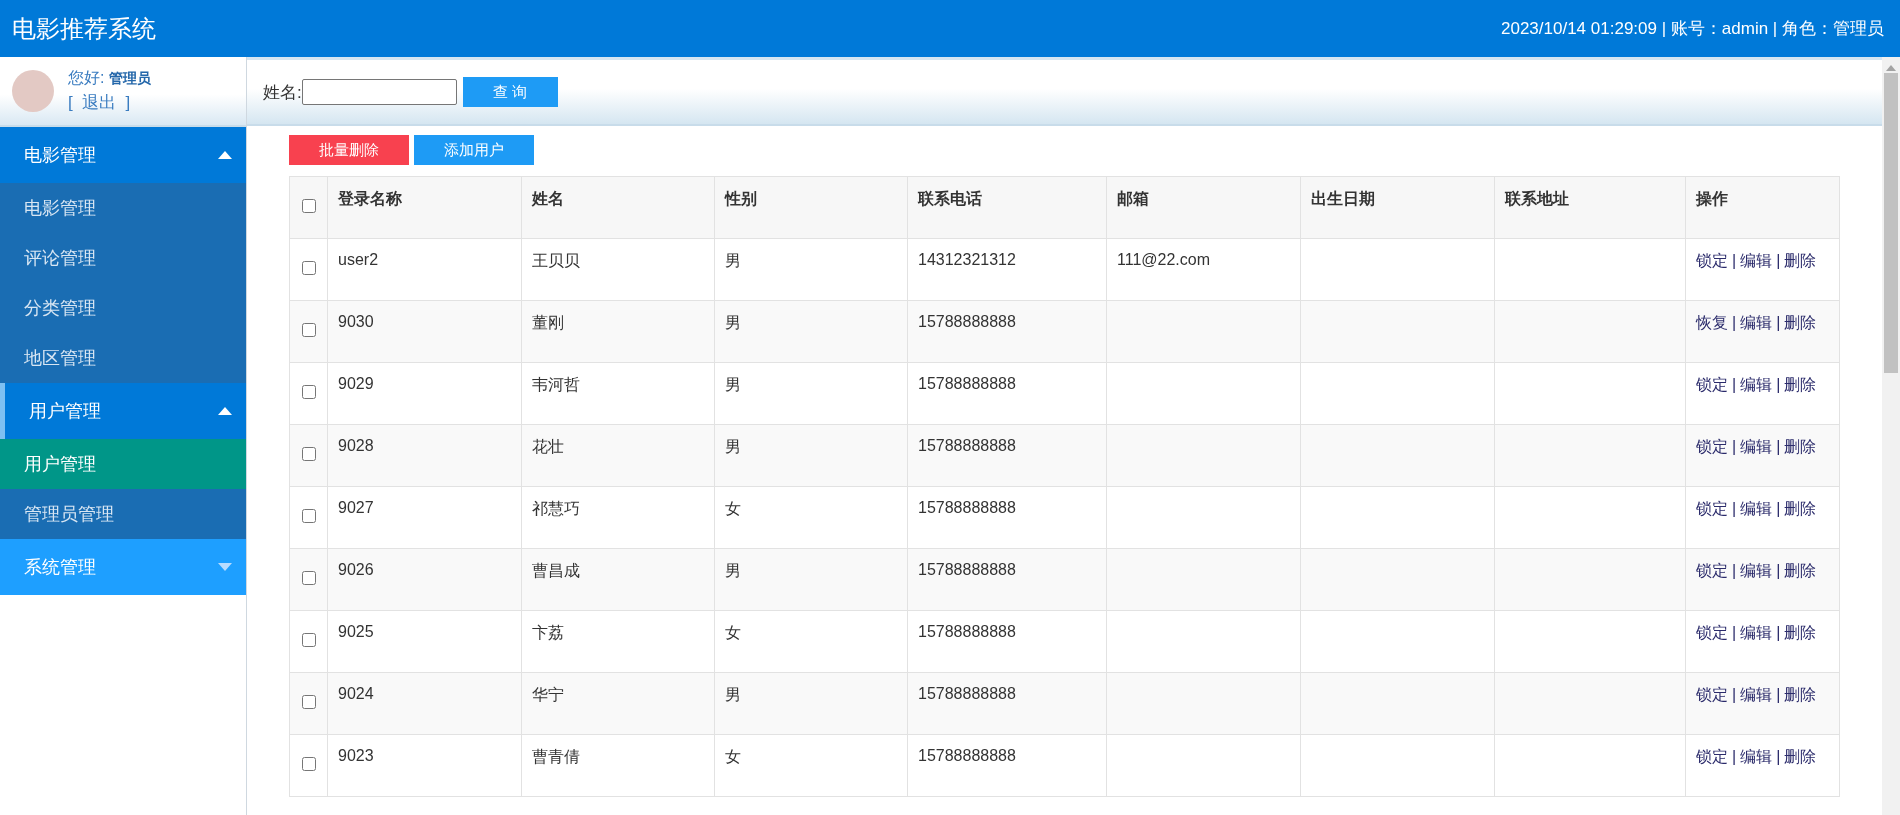 Image resolution: width=1900 pixels, height=815 pixels. What do you see at coordinates (33, 91) in the screenshot?
I see `avatar` at bounding box center [33, 91].